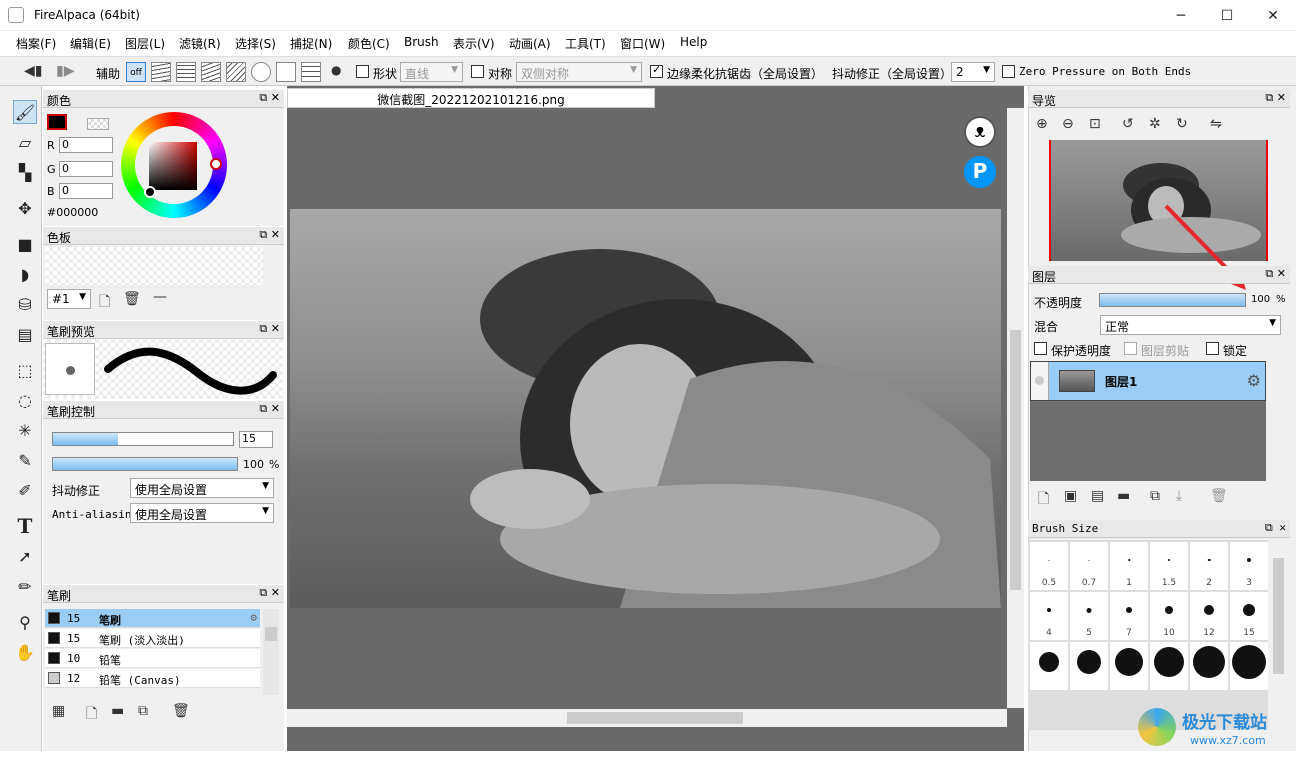  Describe the element at coordinates (36, 43) in the screenshot. I see `menu-file: 档案(F)` at that location.